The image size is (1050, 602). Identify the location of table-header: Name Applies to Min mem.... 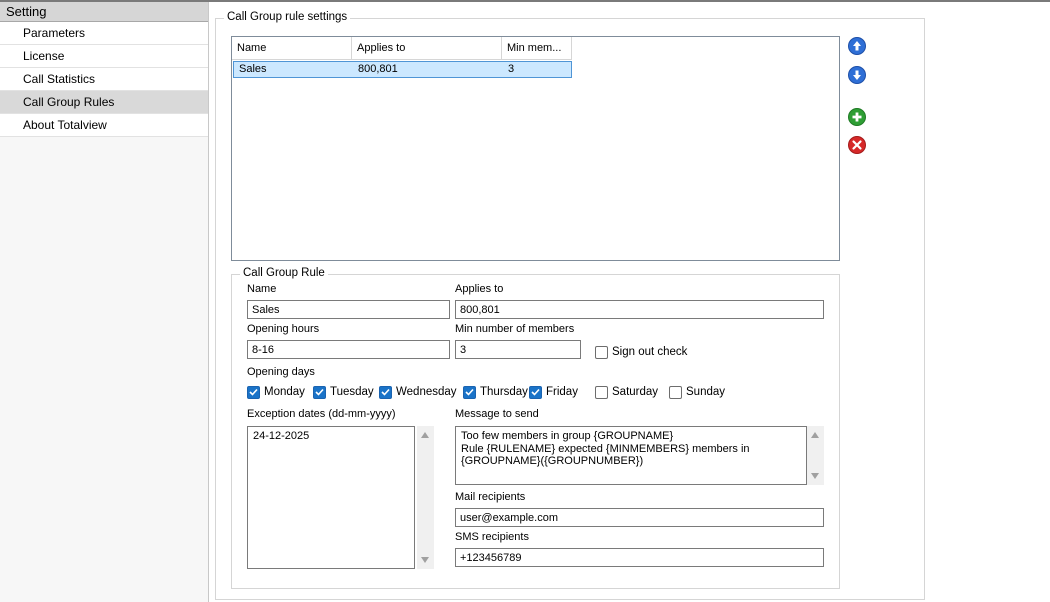
(402, 48).